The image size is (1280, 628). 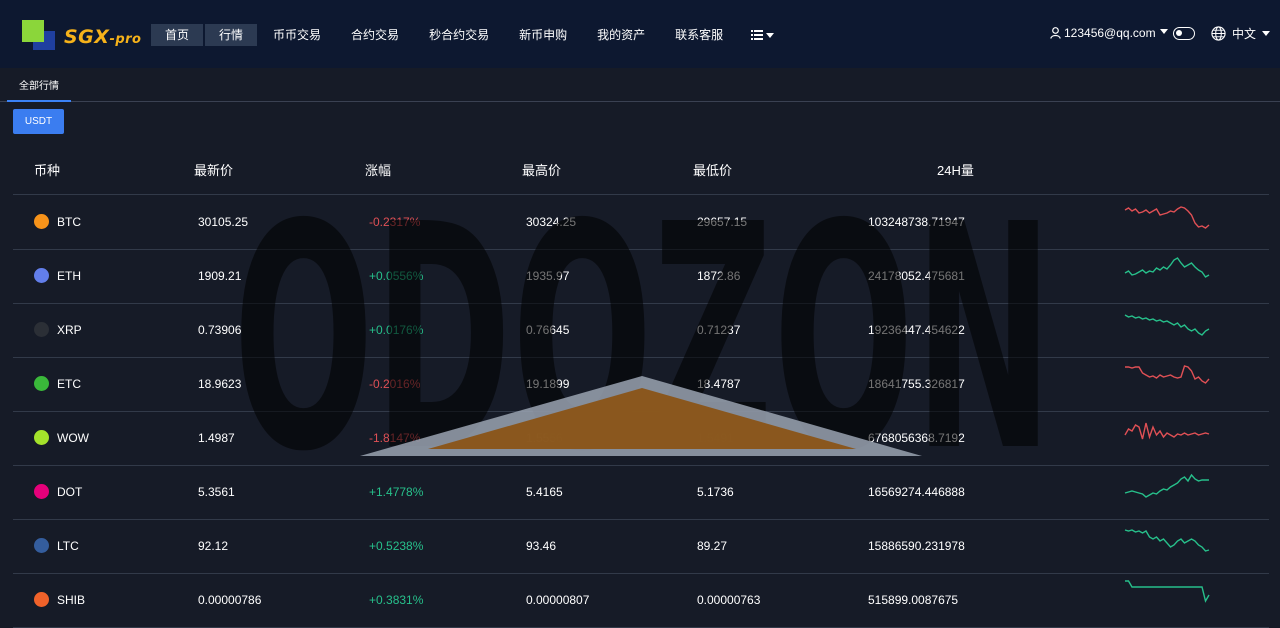 I want to click on coin-name: ETH, so click(x=69, y=276).